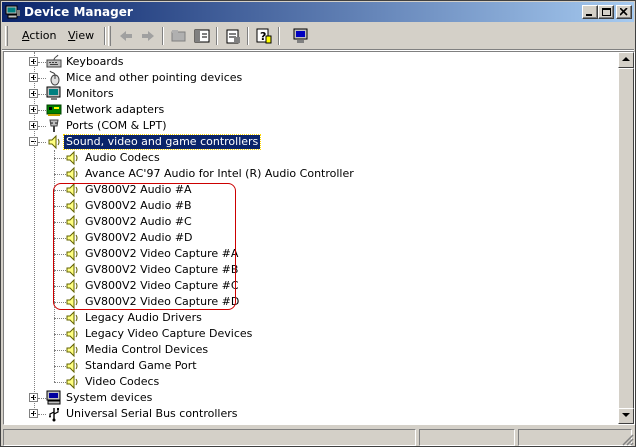 Image resolution: width=636 pixels, height=447 pixels. What do you see at coordinates (116, 126) in the screenshot?
I see `tree-category-label: Ports (COM & LPT)` at bounding box center [116, 126].